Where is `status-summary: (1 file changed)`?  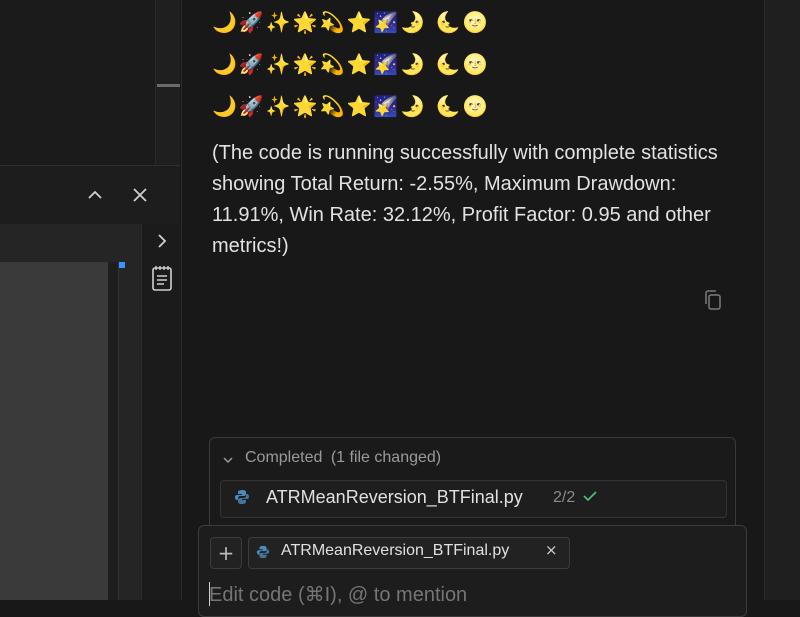 status-summary: (1 file changed) is located at coordinates (386, 457).